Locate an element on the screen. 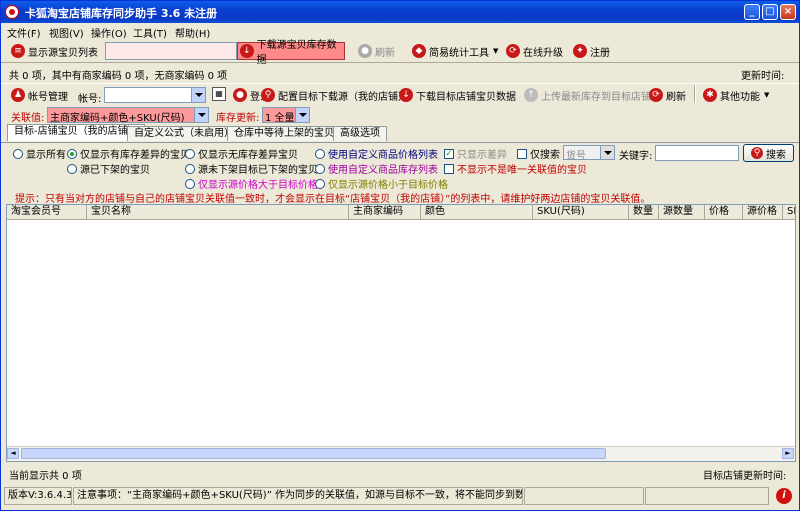 The height and width of the screenshot is (511, 800). keyword-input is located at coordinates (697, 153).